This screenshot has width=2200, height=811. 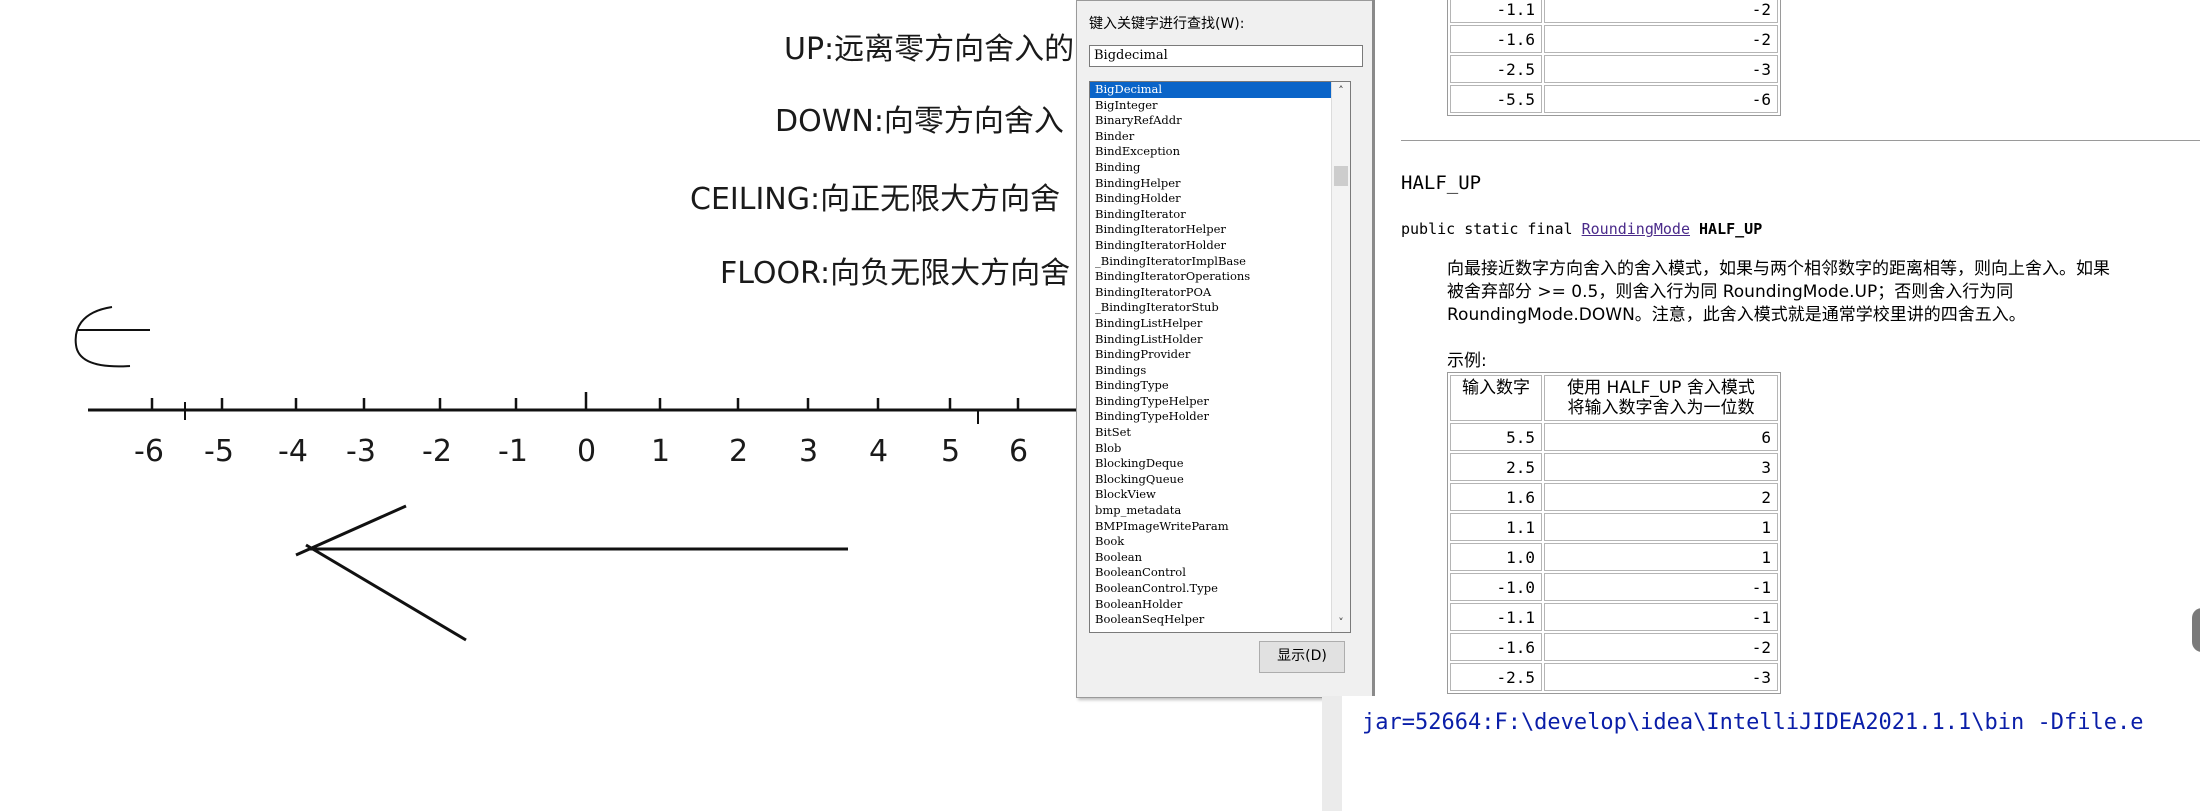 What do you see at coordinates (1341, 176) in the screenshot?
I see `scrollbar-thumb` at bounding box center [1341, 176].